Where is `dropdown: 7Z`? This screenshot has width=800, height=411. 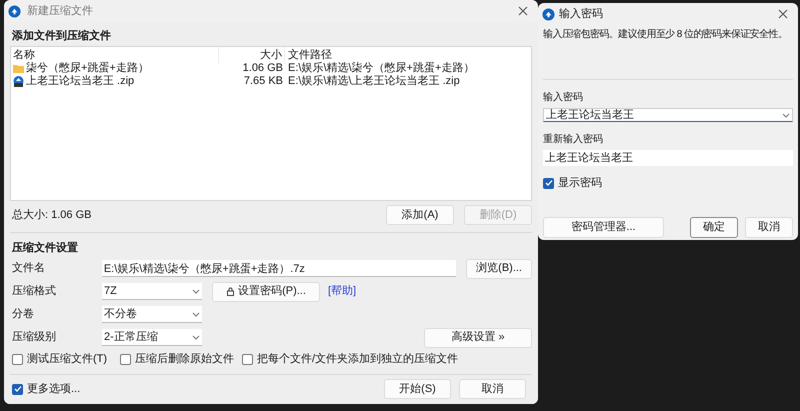
dropdown: 7Z is located at coordinates (152, 291).